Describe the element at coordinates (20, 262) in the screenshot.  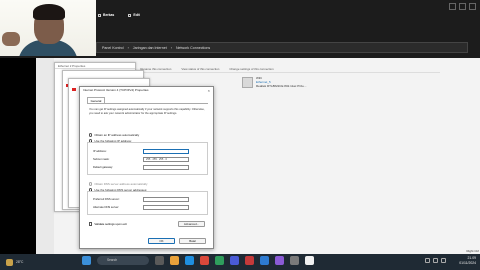
I see `weather-temp: 28°C` at that location.